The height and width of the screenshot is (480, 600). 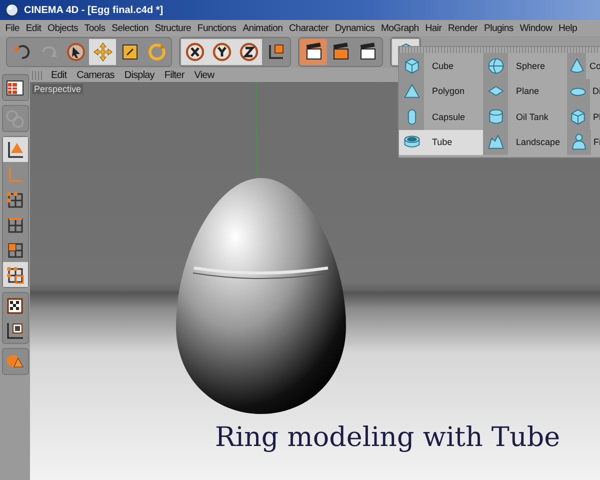 What do you see at coordinates (15, 330) in the screenshot?
I see `checker-axis-icon` at bounding box center [15, 330].